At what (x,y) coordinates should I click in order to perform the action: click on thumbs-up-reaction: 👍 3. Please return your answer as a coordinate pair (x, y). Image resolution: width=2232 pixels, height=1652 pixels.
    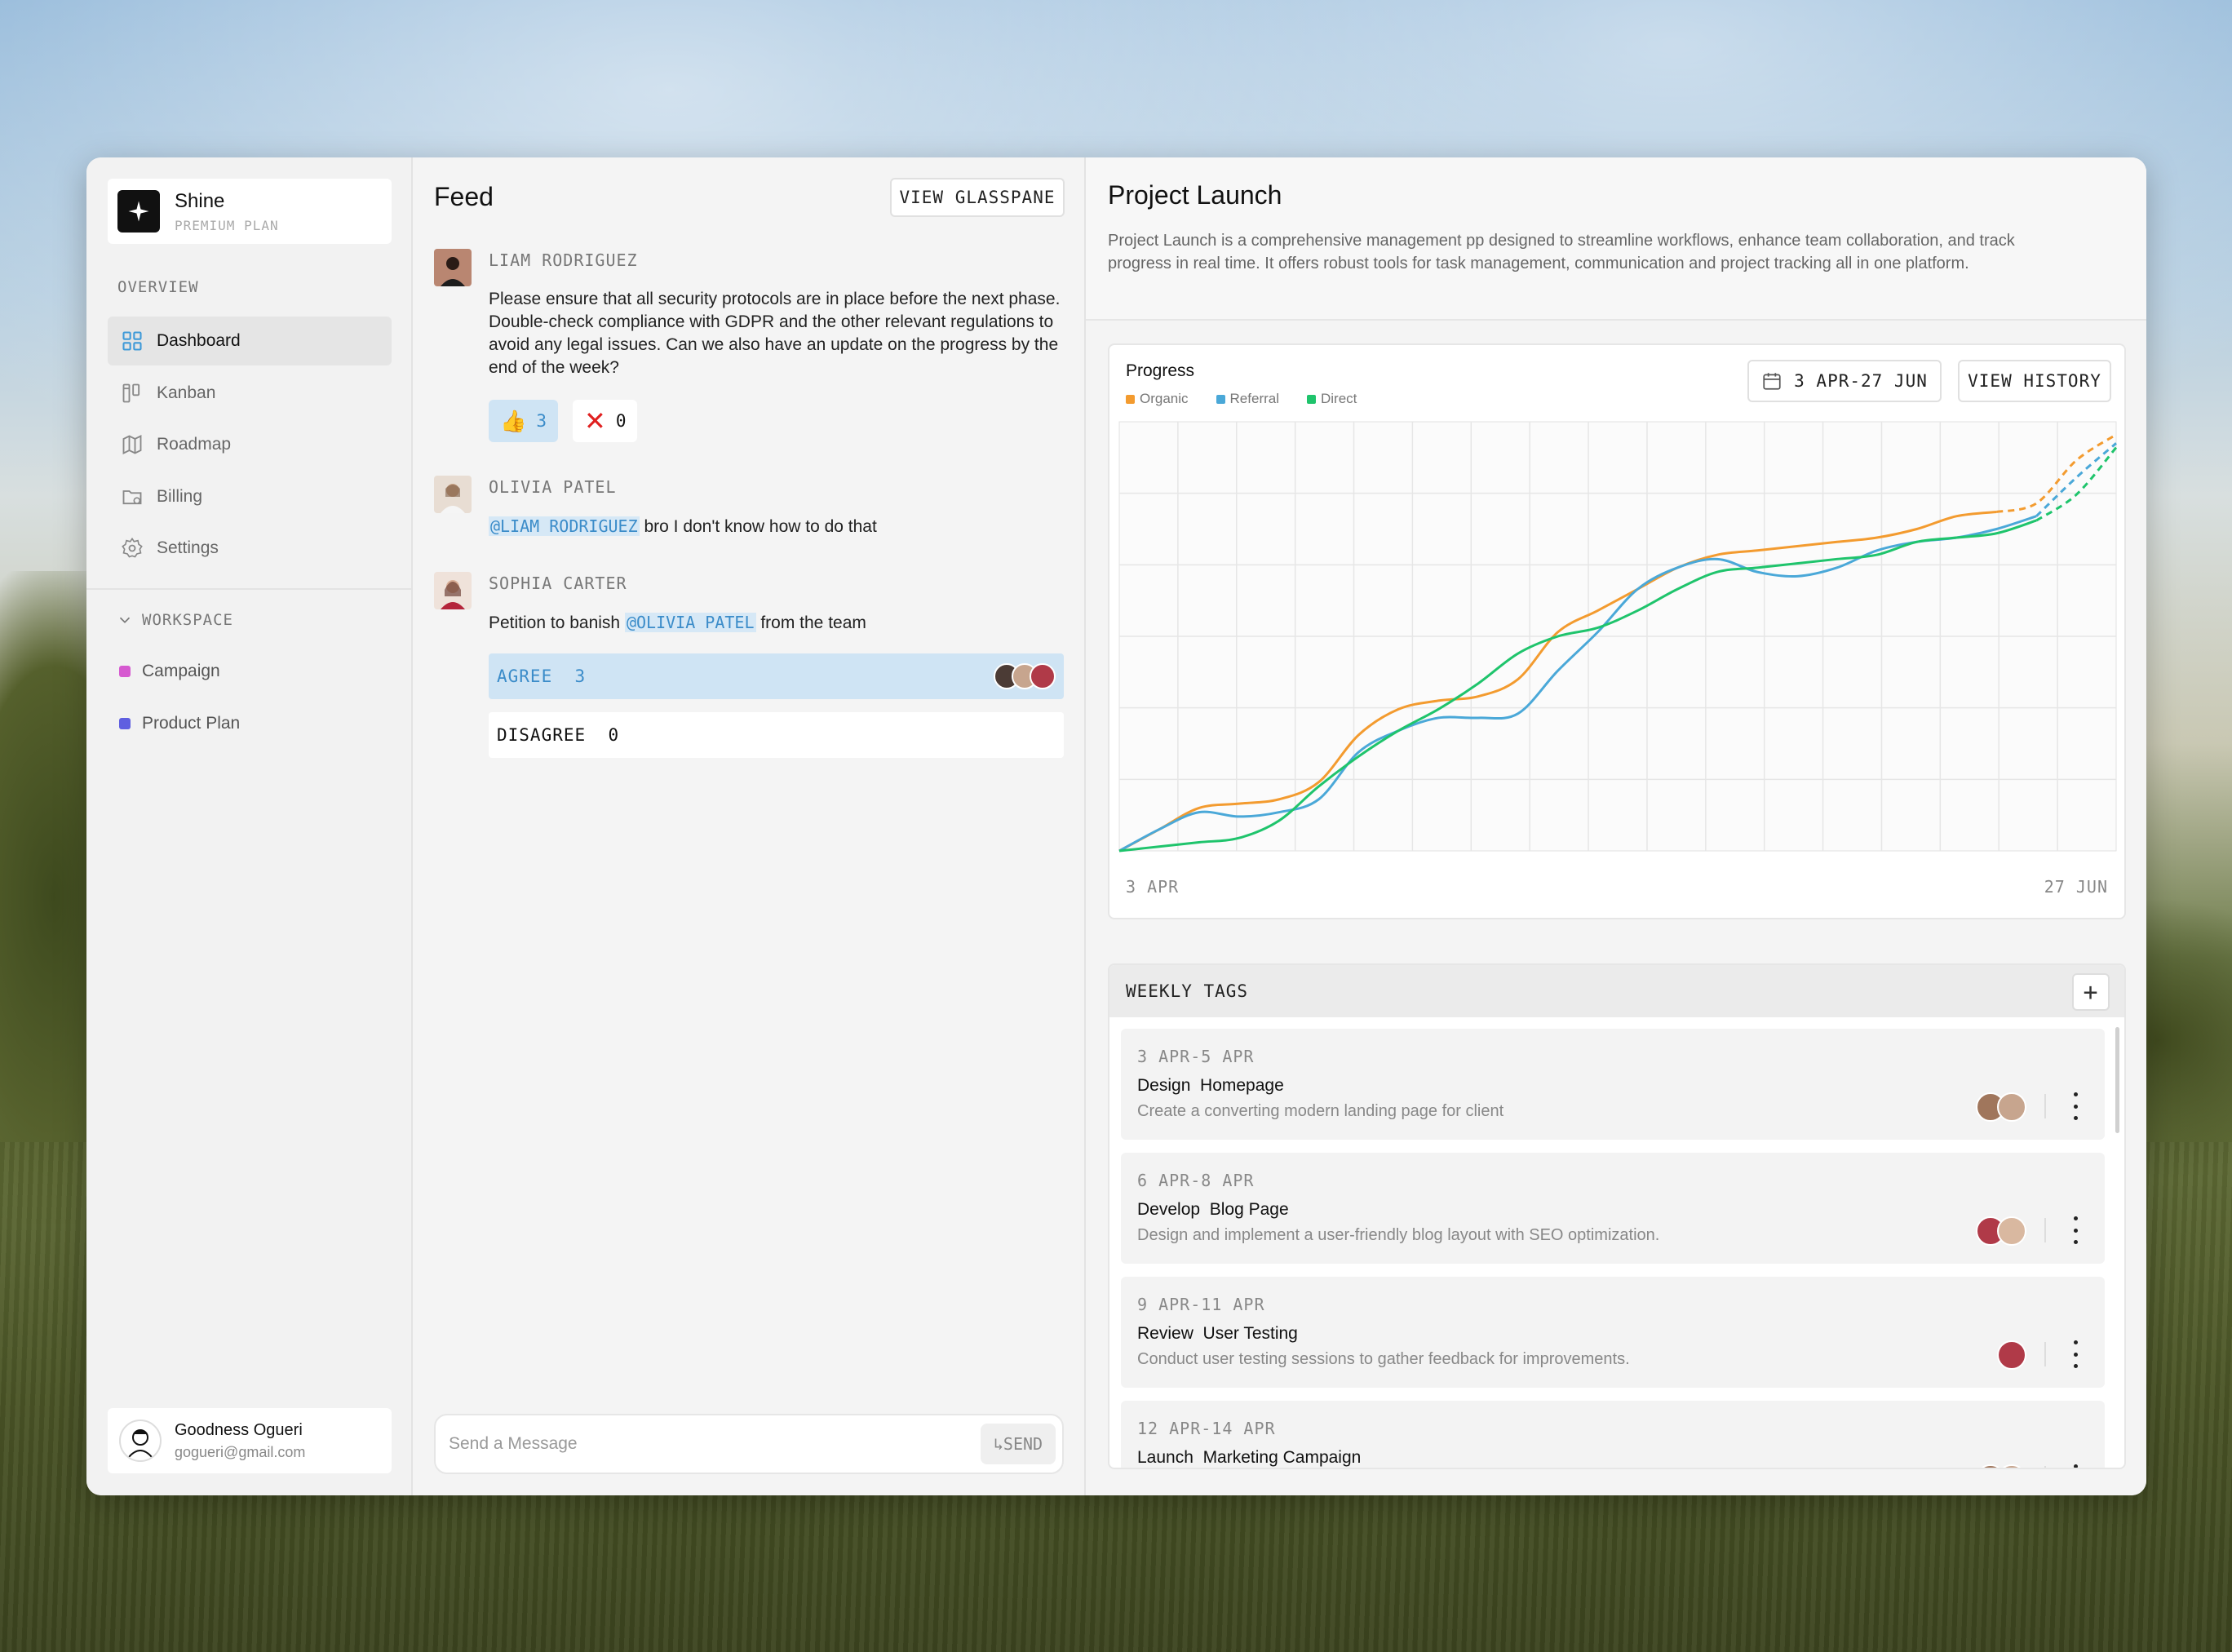
    Looking at the image, I should click on (524, 421).